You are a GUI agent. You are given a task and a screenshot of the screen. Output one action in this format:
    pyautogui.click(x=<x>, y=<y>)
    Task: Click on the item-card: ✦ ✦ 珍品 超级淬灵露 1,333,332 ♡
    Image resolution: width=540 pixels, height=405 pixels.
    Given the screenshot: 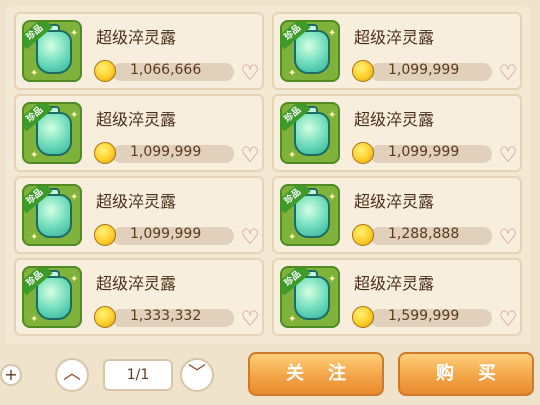 What is the action you would take?
    pyautogui.click(x=139, y=297)
    